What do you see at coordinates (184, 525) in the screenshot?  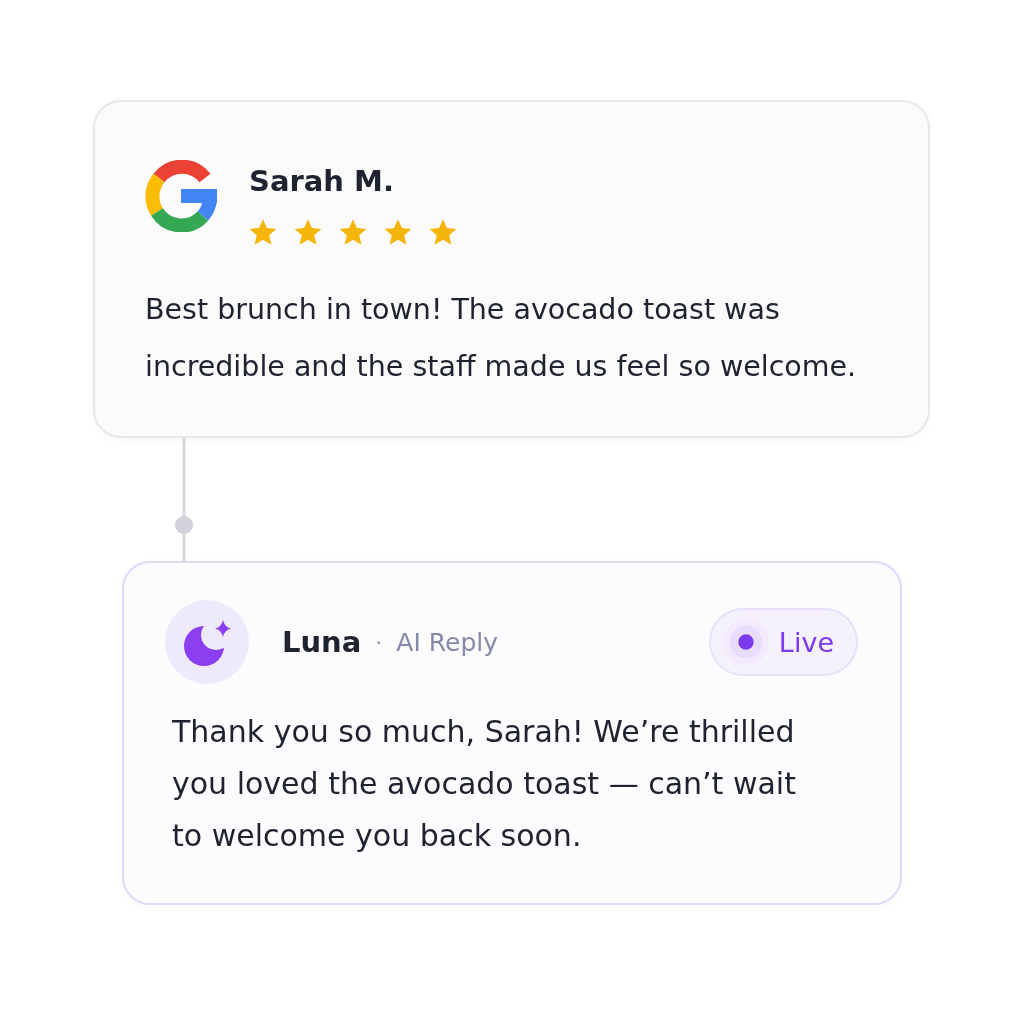 I see `connector-dot-icon` at bounding box center [184, 525].